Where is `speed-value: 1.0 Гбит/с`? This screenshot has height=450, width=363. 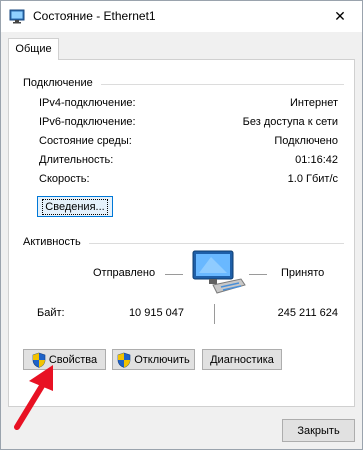
speed-value: 1.0 Гбит/с is located at coordinates (312, 179).